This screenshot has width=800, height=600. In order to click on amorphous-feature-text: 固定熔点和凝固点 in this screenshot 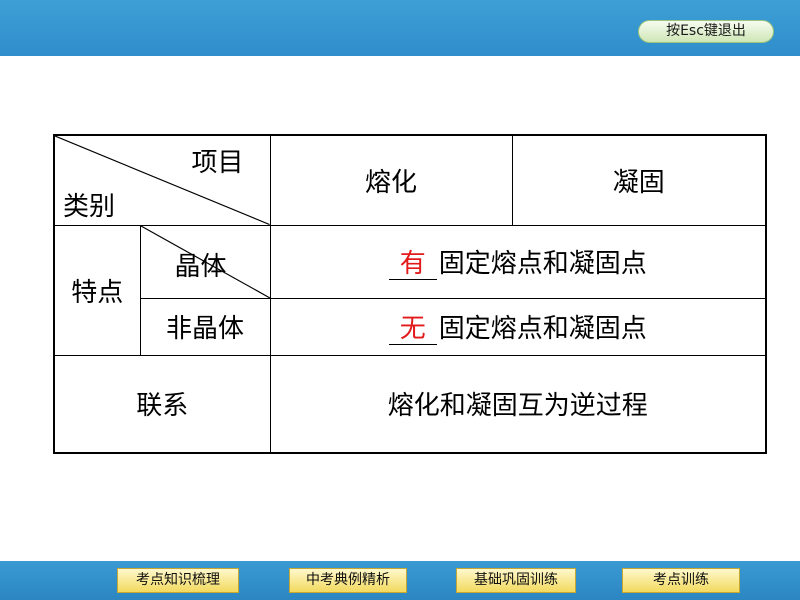, I will do `click(542, 329)`.